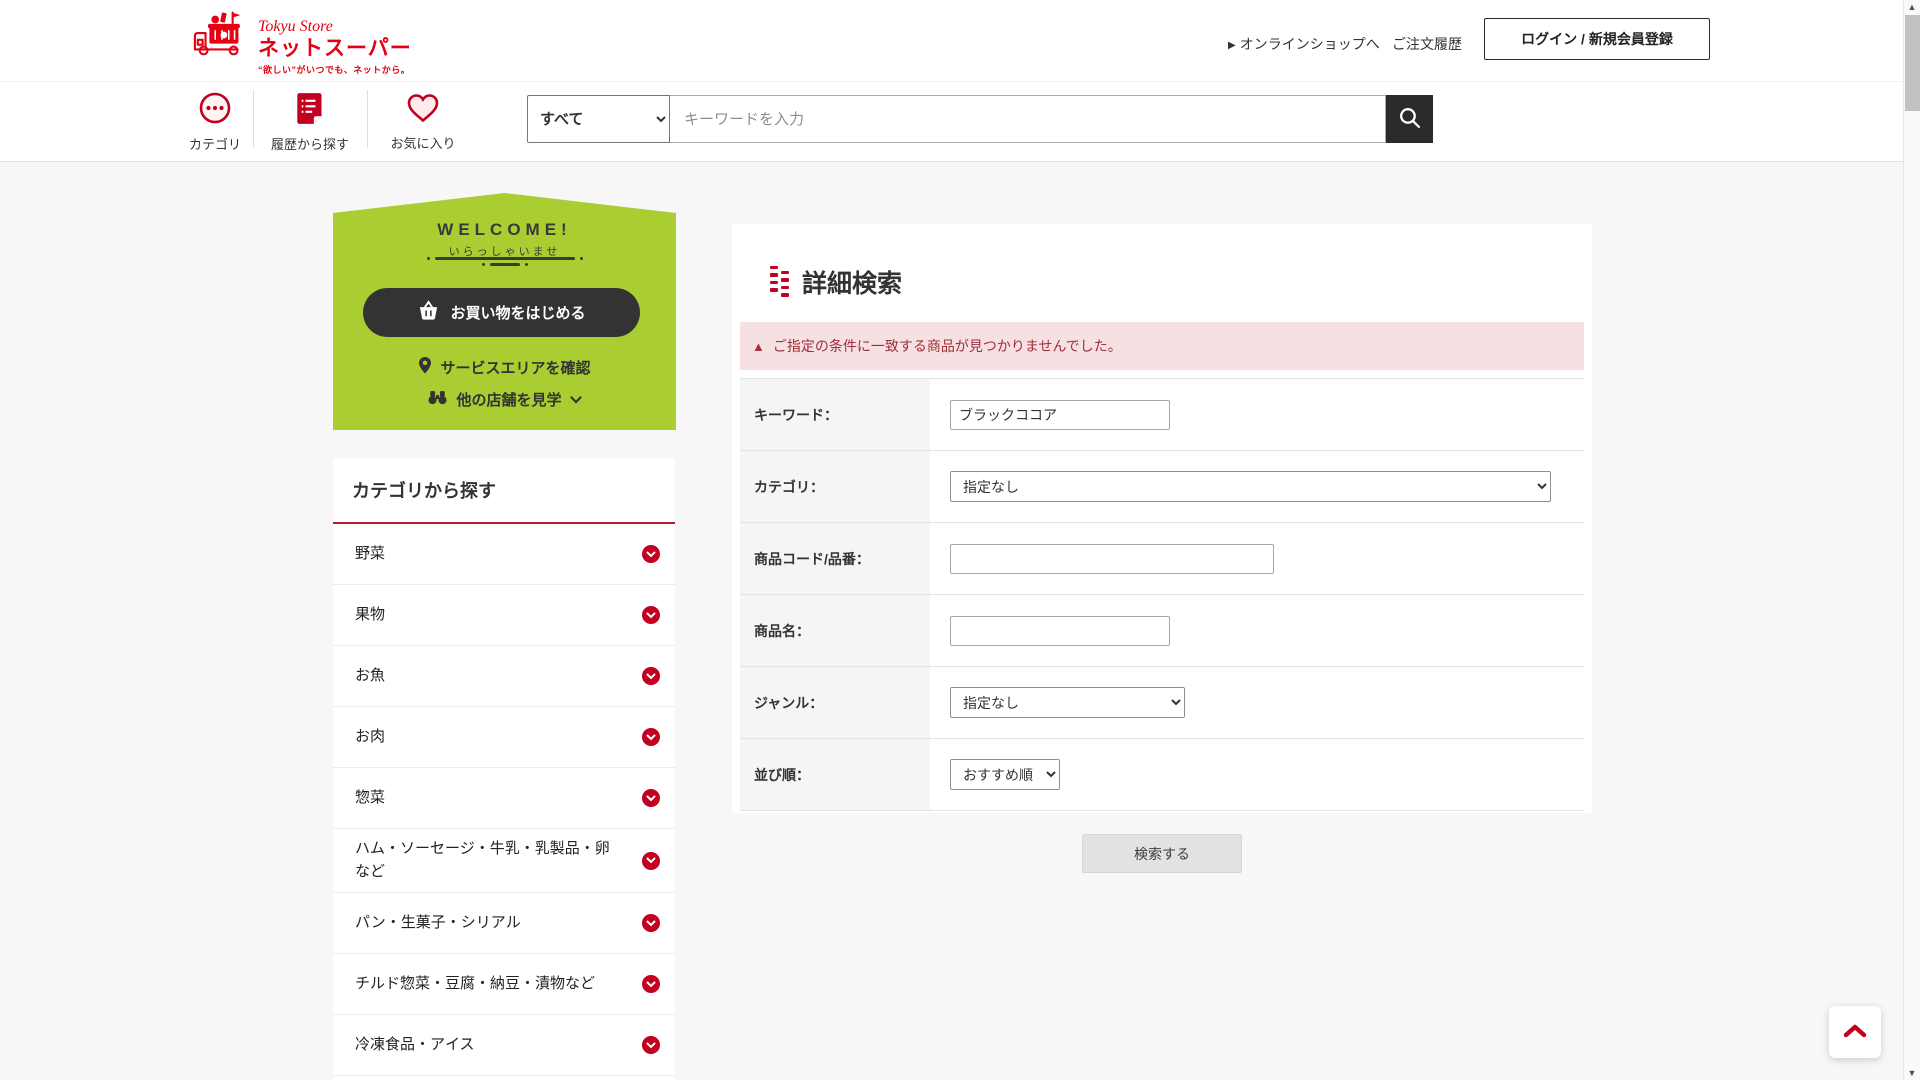 The image size is (1920, 1090). I want to click on scrollbar-down-arrow: ▼, so click(1912, 1073).